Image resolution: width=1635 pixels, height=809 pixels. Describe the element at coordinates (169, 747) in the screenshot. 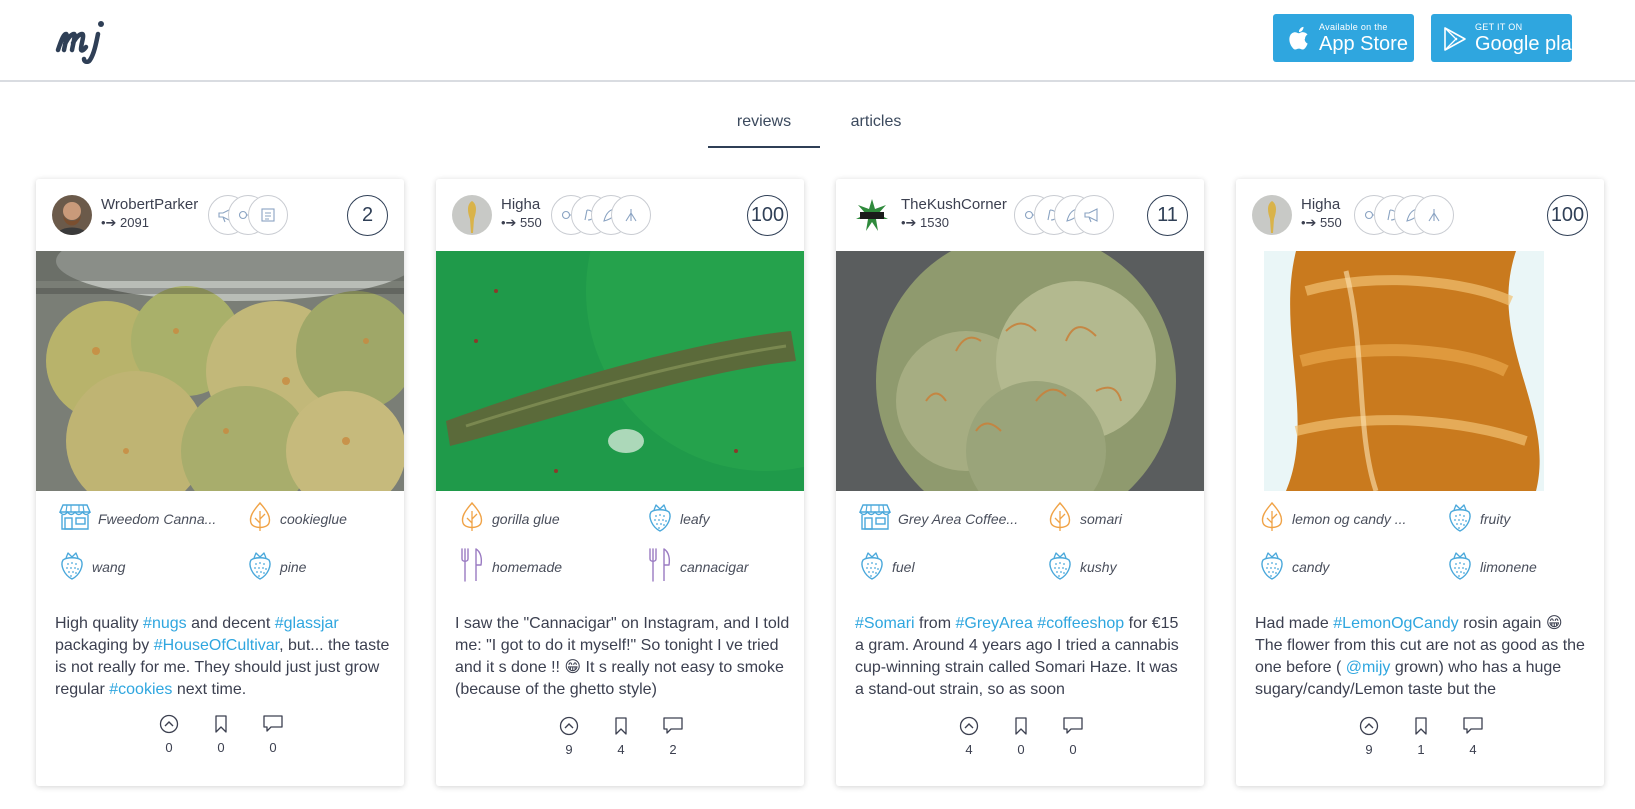

I see `upvote-count: 0` at that location.